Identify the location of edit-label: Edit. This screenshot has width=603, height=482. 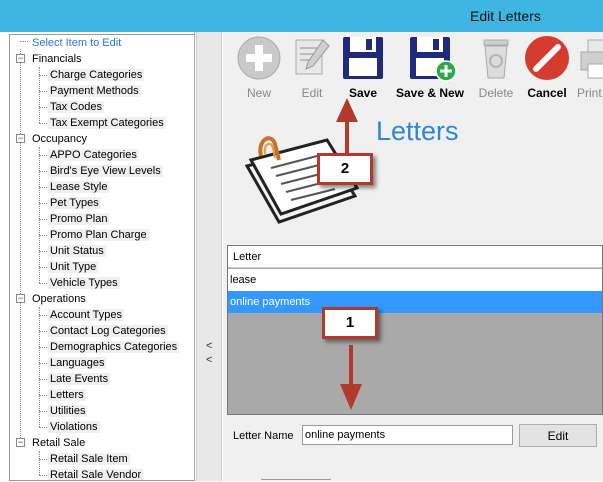
(312, 93).